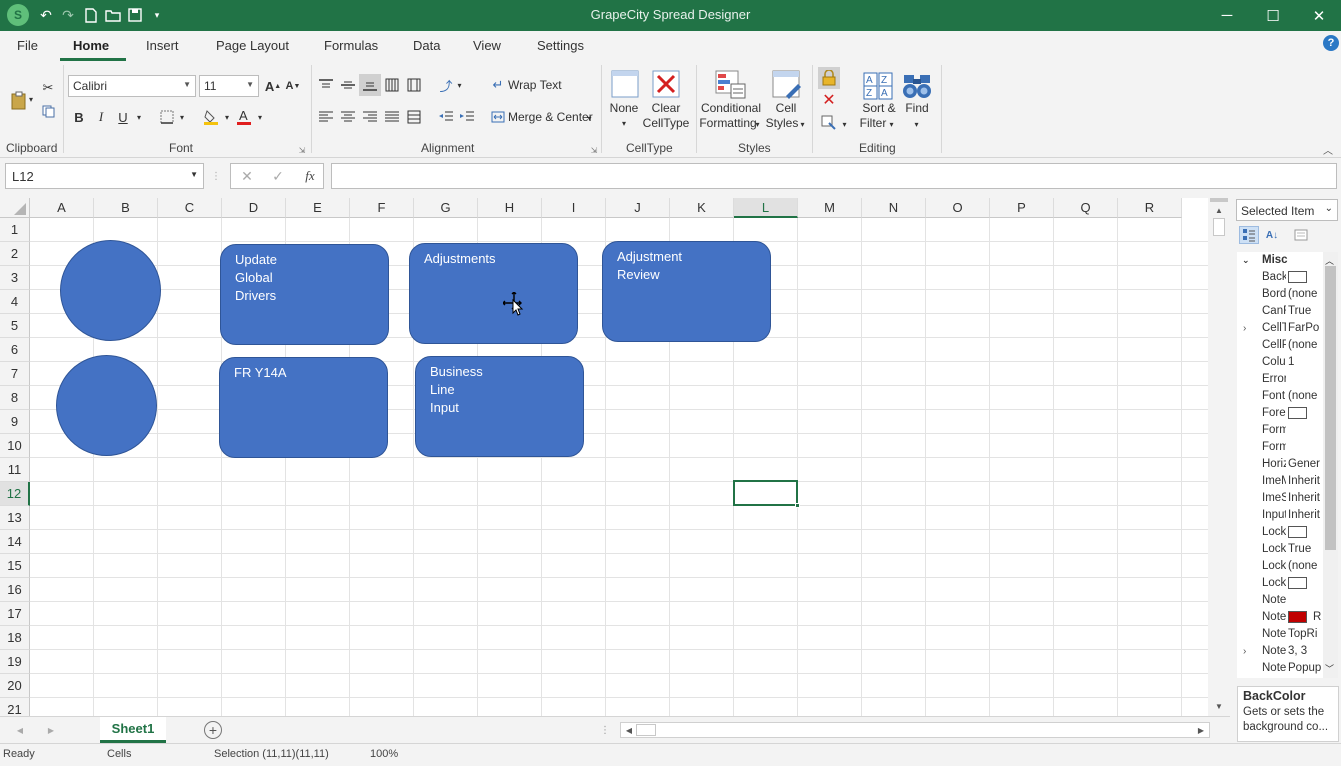  What do you see at coordinates (101, 117) in the screenshot?
I see `italic-button: I` at bounding box center [101, 117].